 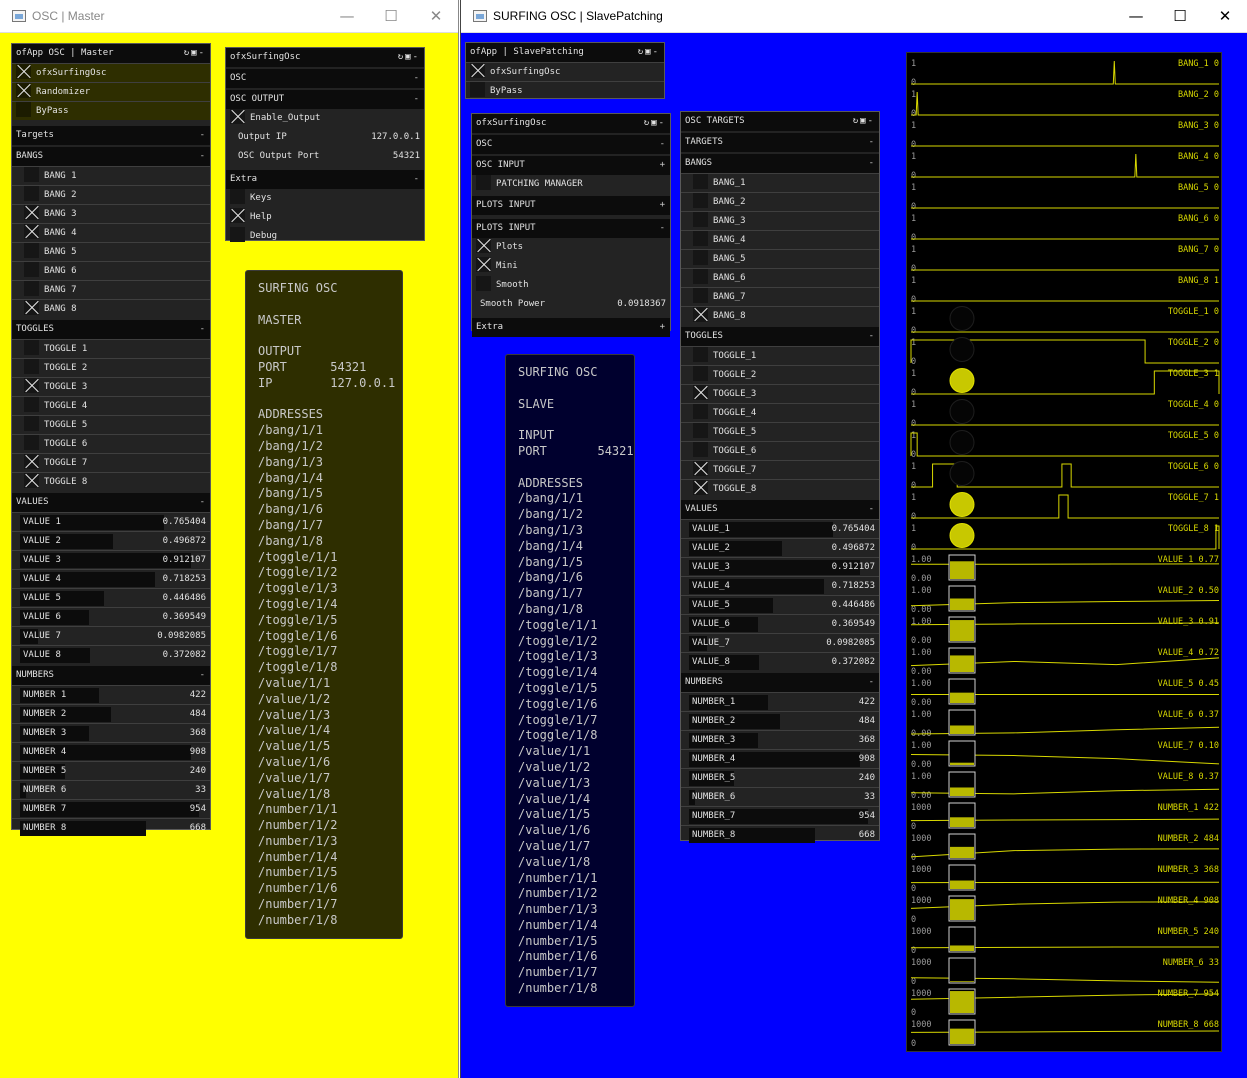 What do you see at coordinates (111, 213) in the screenshot?
I see `bang-toggle-3: BANG 3` at bounding box center [111, 213].